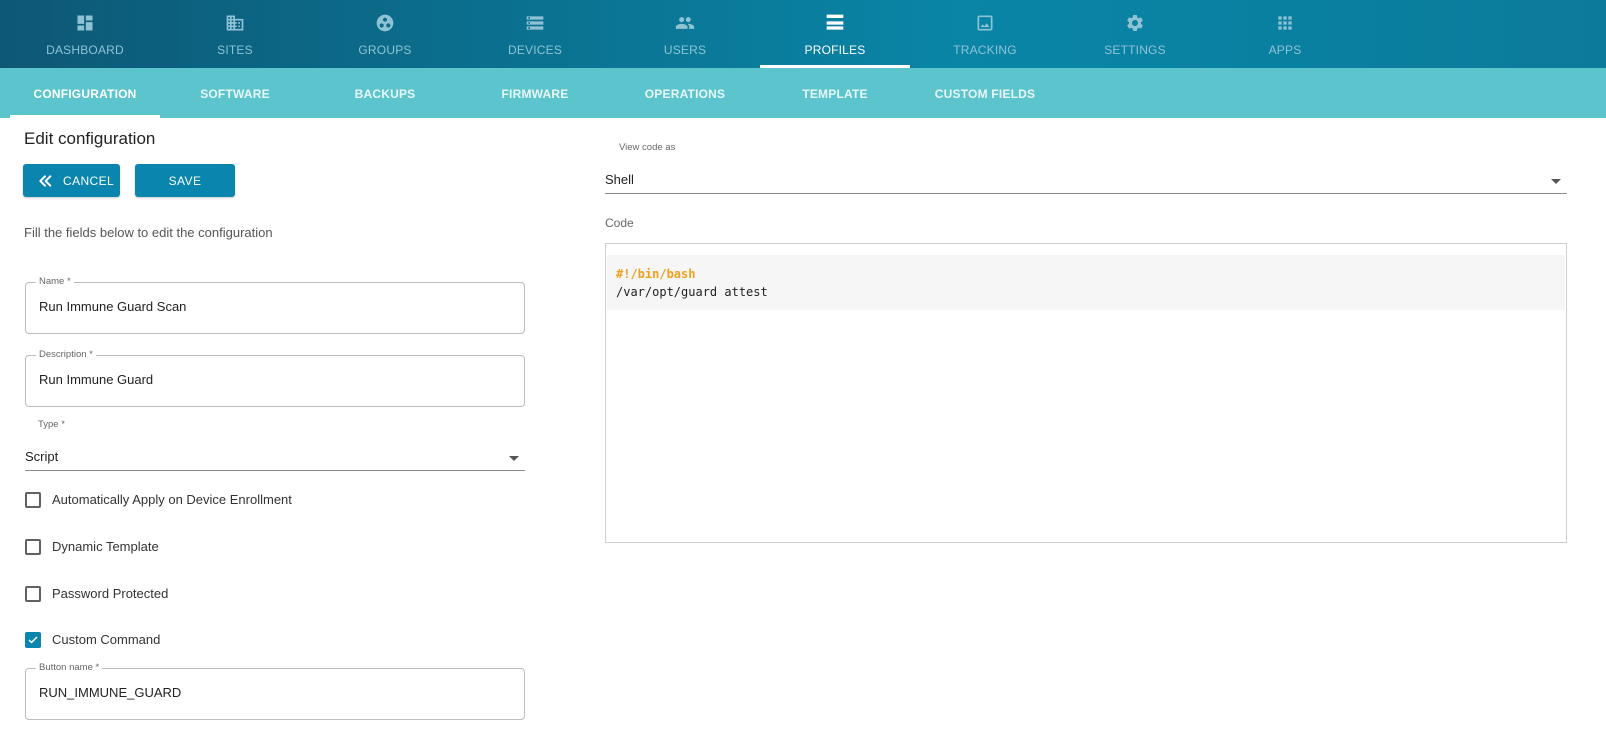 The image size is (1606, 741). I want to click on page-title: Edit configuration, so click(90, 138).